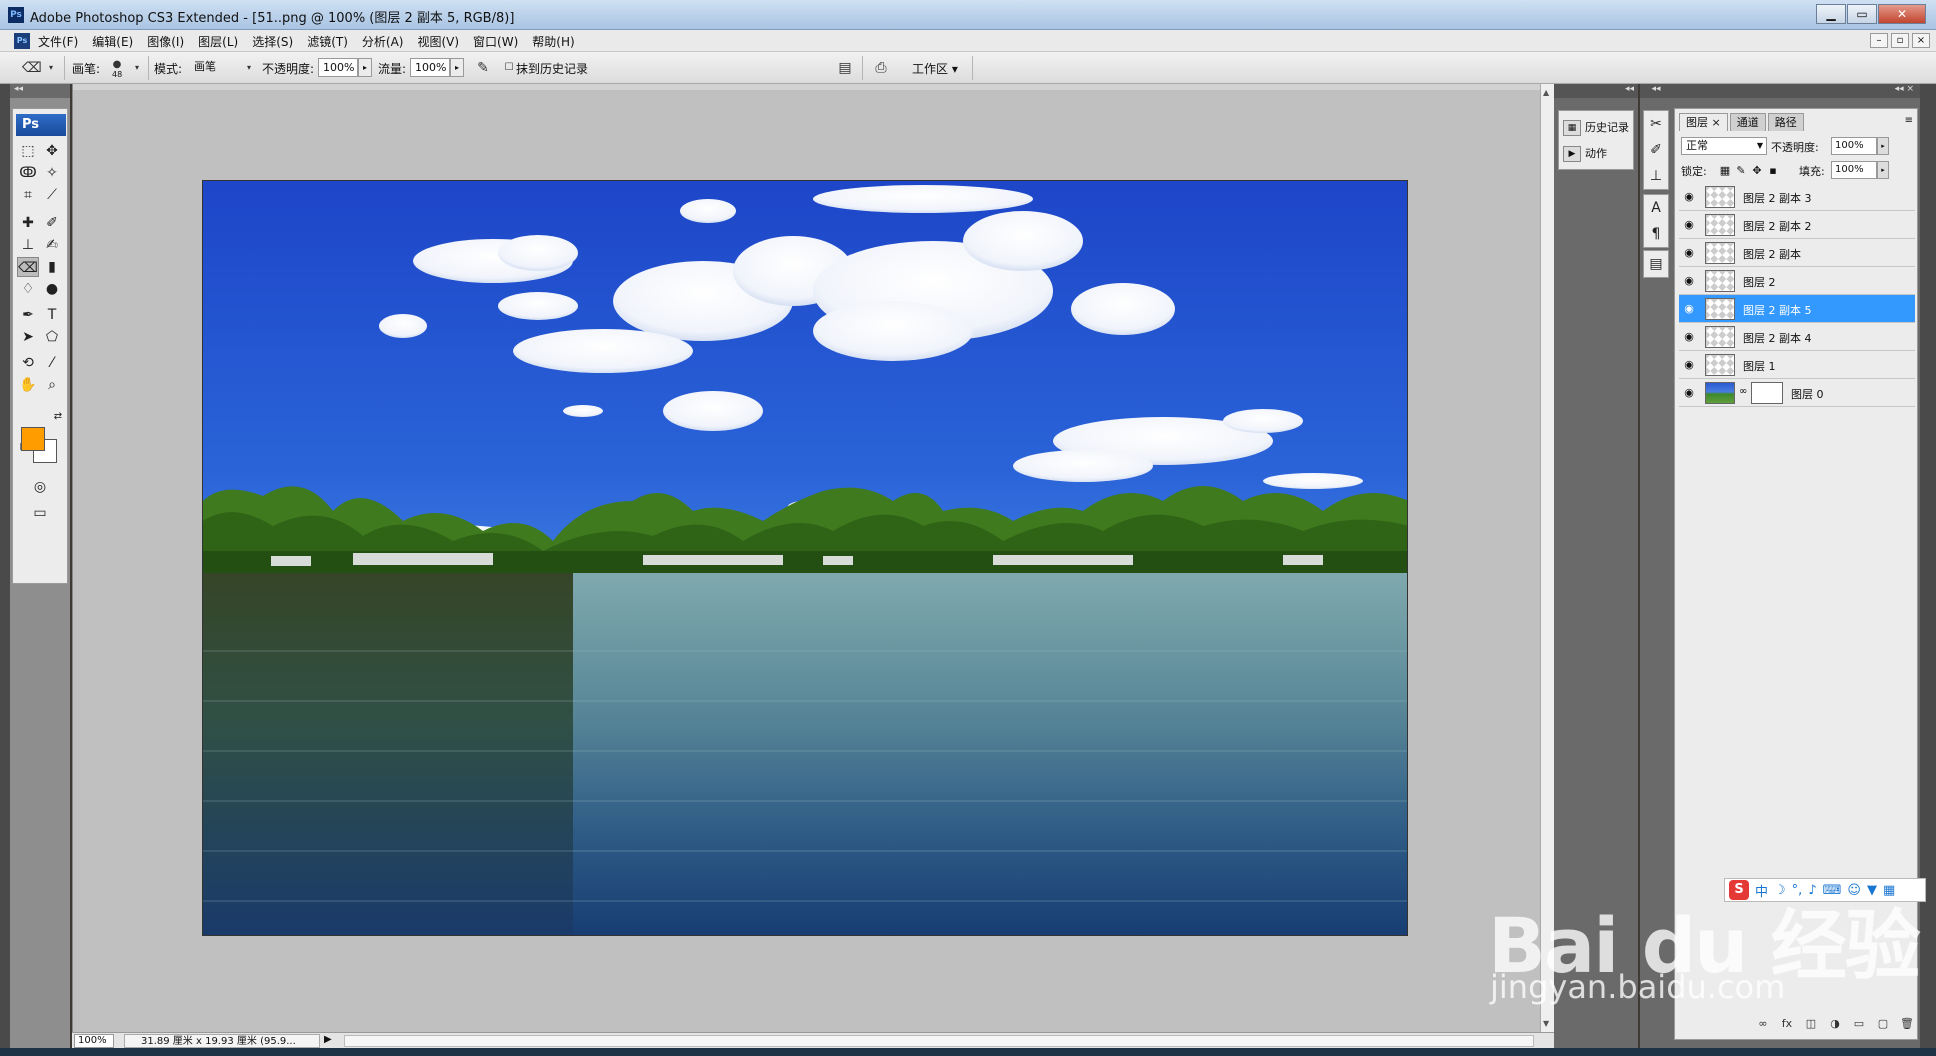  What do you see at coordinates (1703, 122) in the screenshot?
I see `tab-layers: 图层 ×` at bounding box center [1703, 122].